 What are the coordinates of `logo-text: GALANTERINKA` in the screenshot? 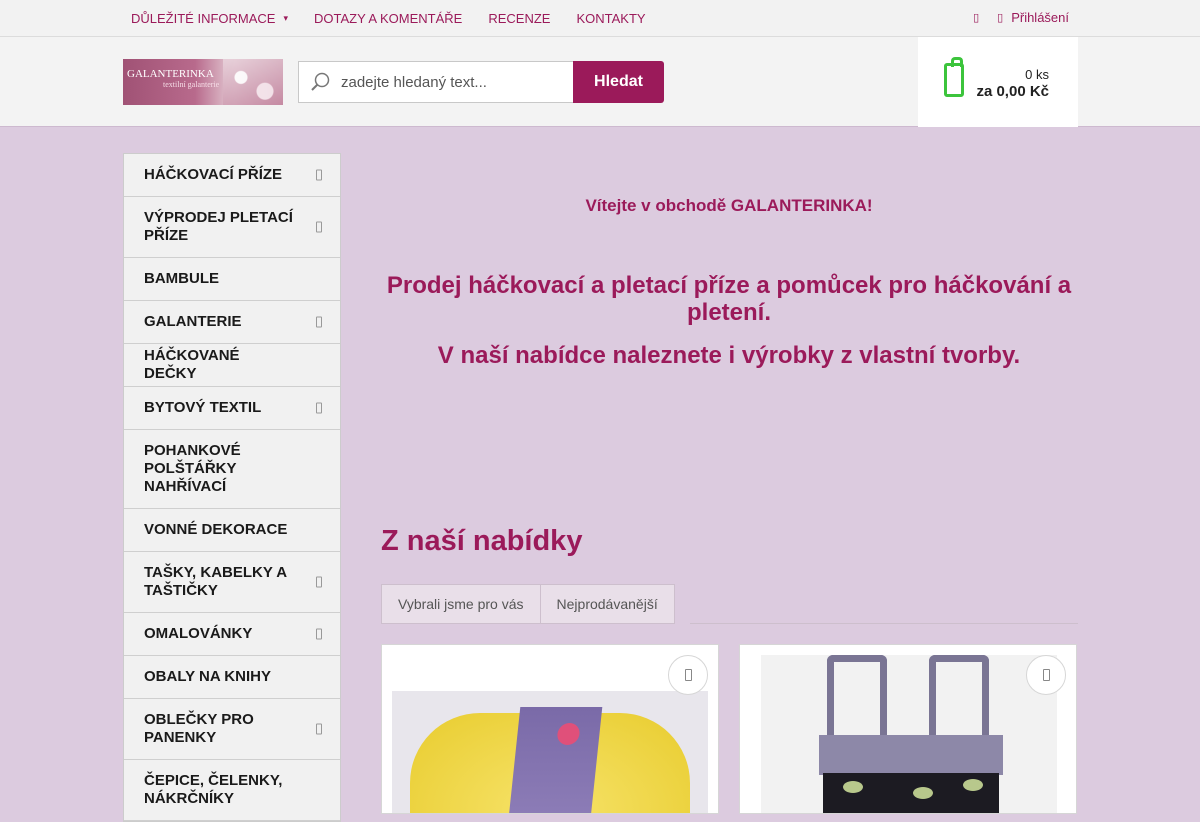 It's located at (170, 74).